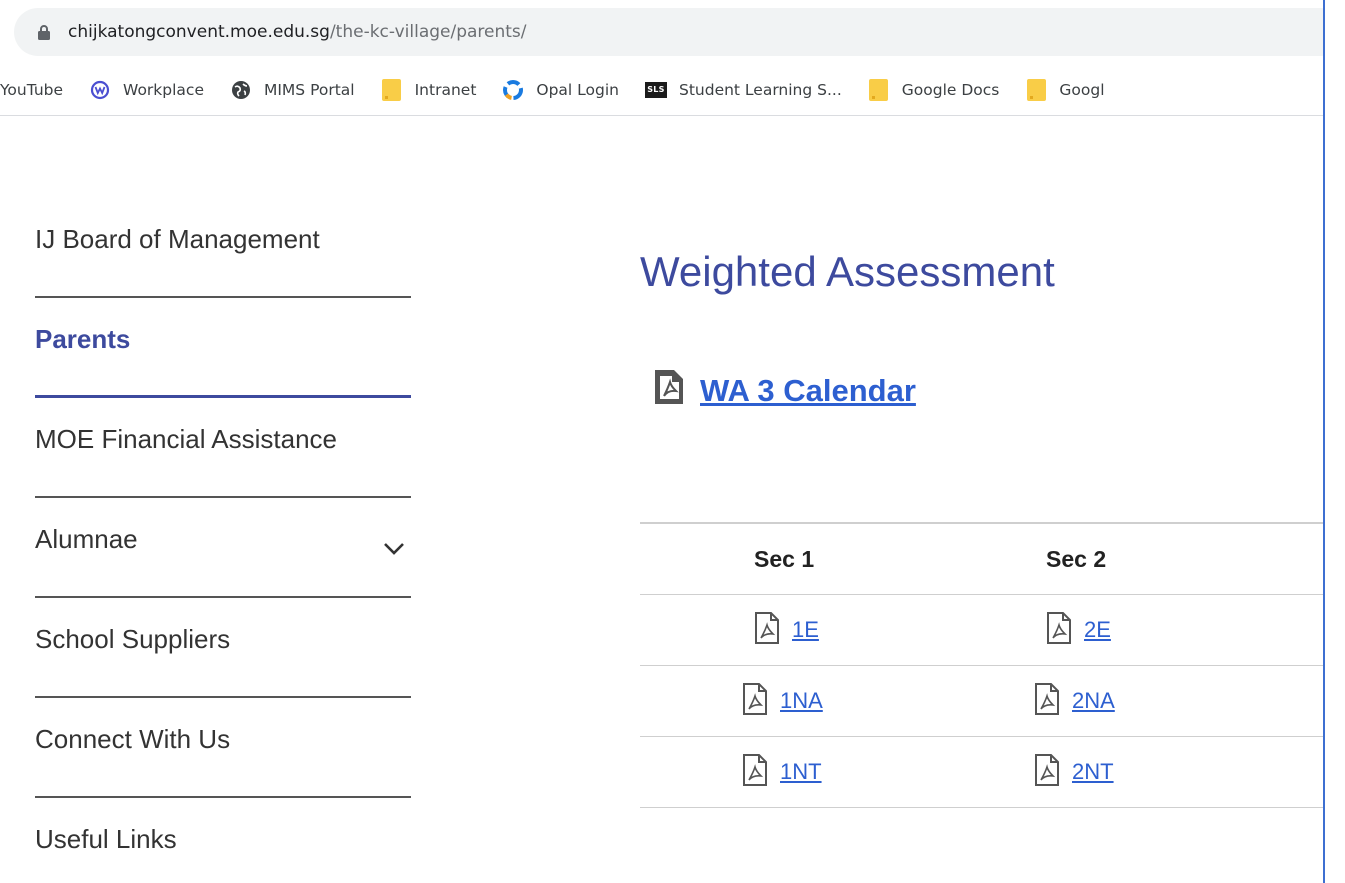  Describe the element at coordinates (133, 739) in the screenshot. I see `sidebar-item-label: Connect With Us` at that location.